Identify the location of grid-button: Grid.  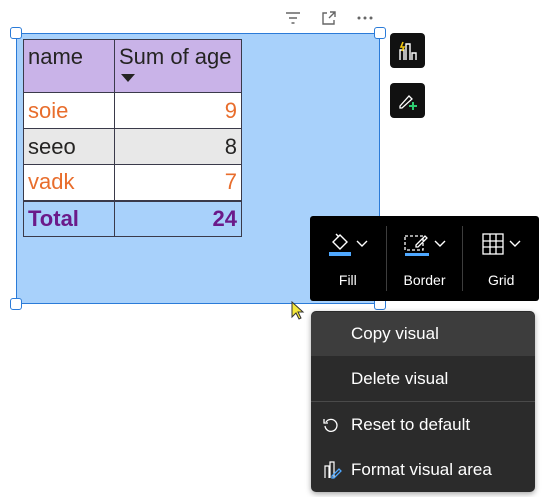
(501, 258).